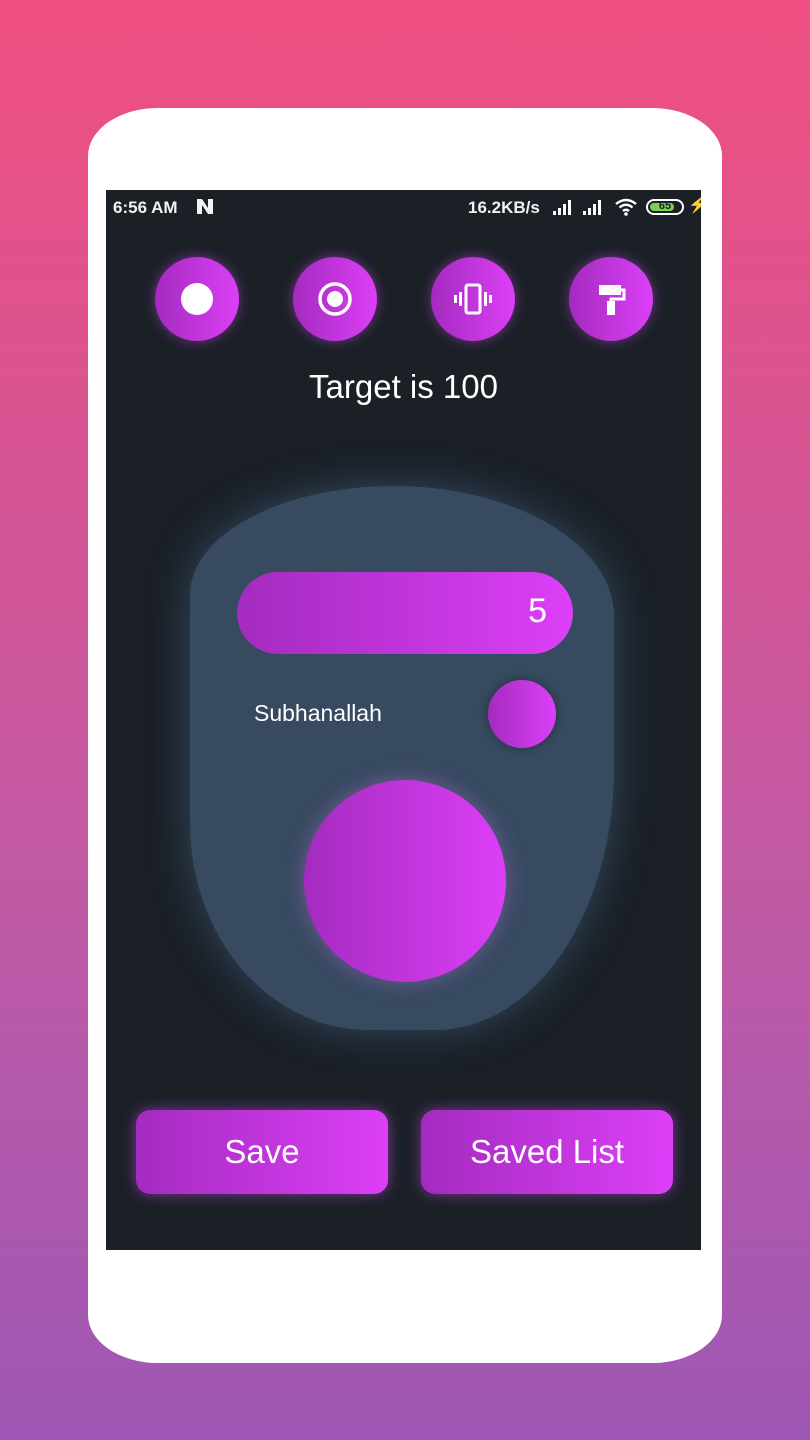 This screenshot has width=810, height=1440. Describe the element at coordinates (522, 714) in the screenshot. I see `reset-button` at that location.